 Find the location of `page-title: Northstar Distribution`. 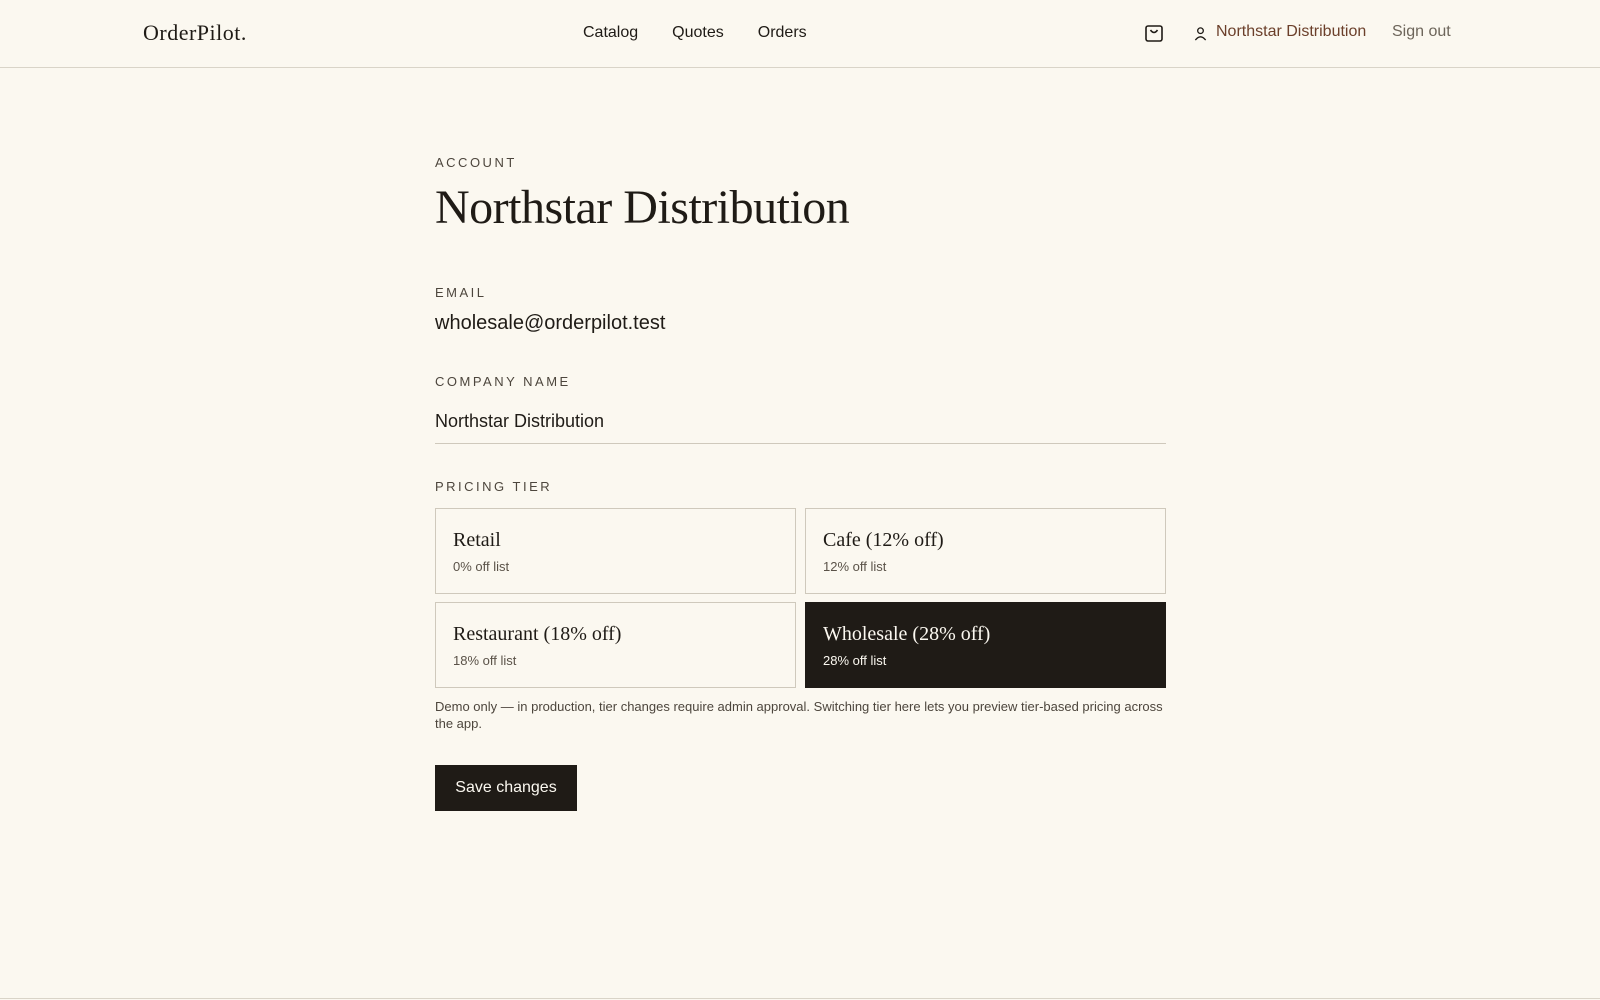

page-title: Northstar Distribution is located at coordinates (642, 207).